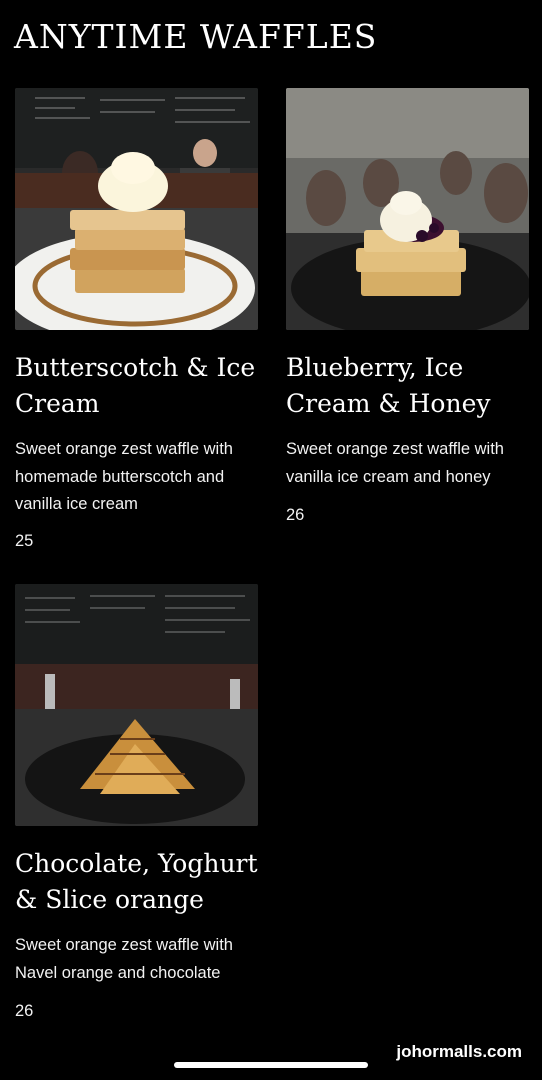 The width and height of the screenshot is (542, 1080). Describe the element at coordinates (459, 1051) in the screenshot. I see `watermark: johormalls.com` at that location.